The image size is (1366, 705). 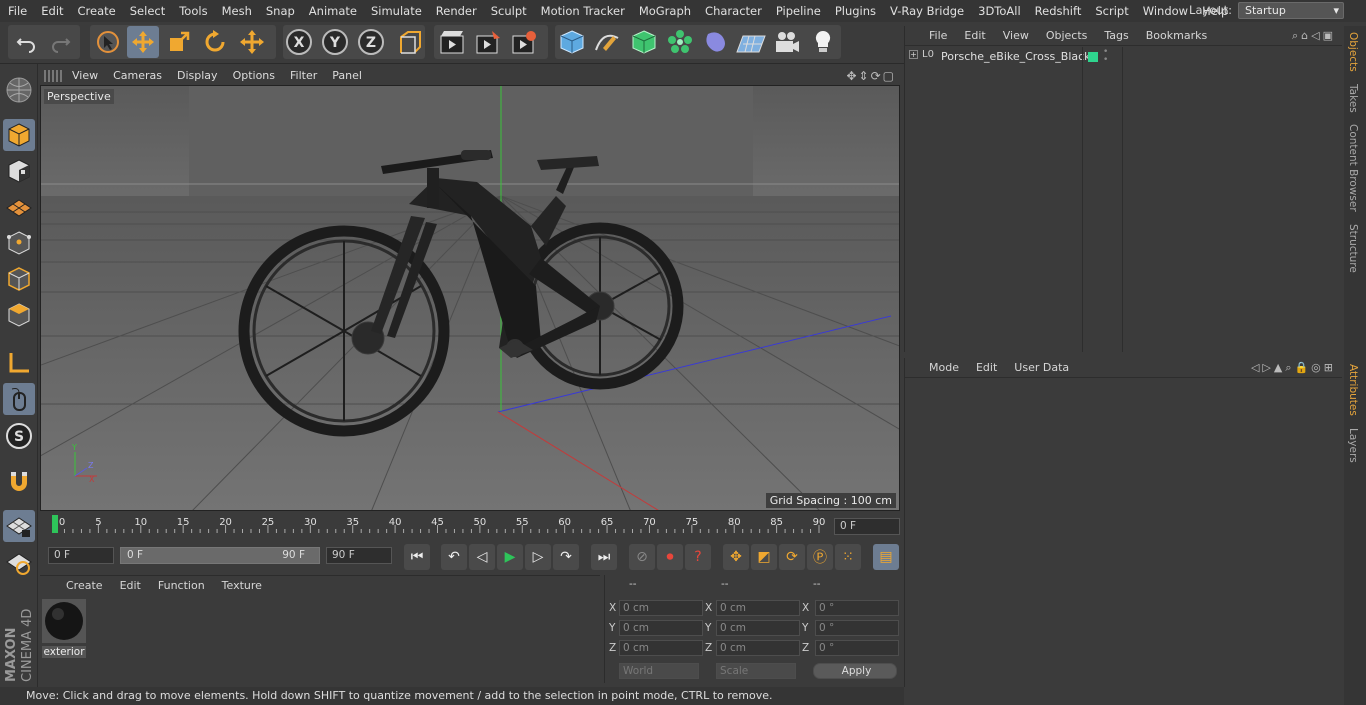 What do you see at coordinates (19, 562) in the screenshot?
I see `planar-workplane-icon` at bounding box center [19, 562].